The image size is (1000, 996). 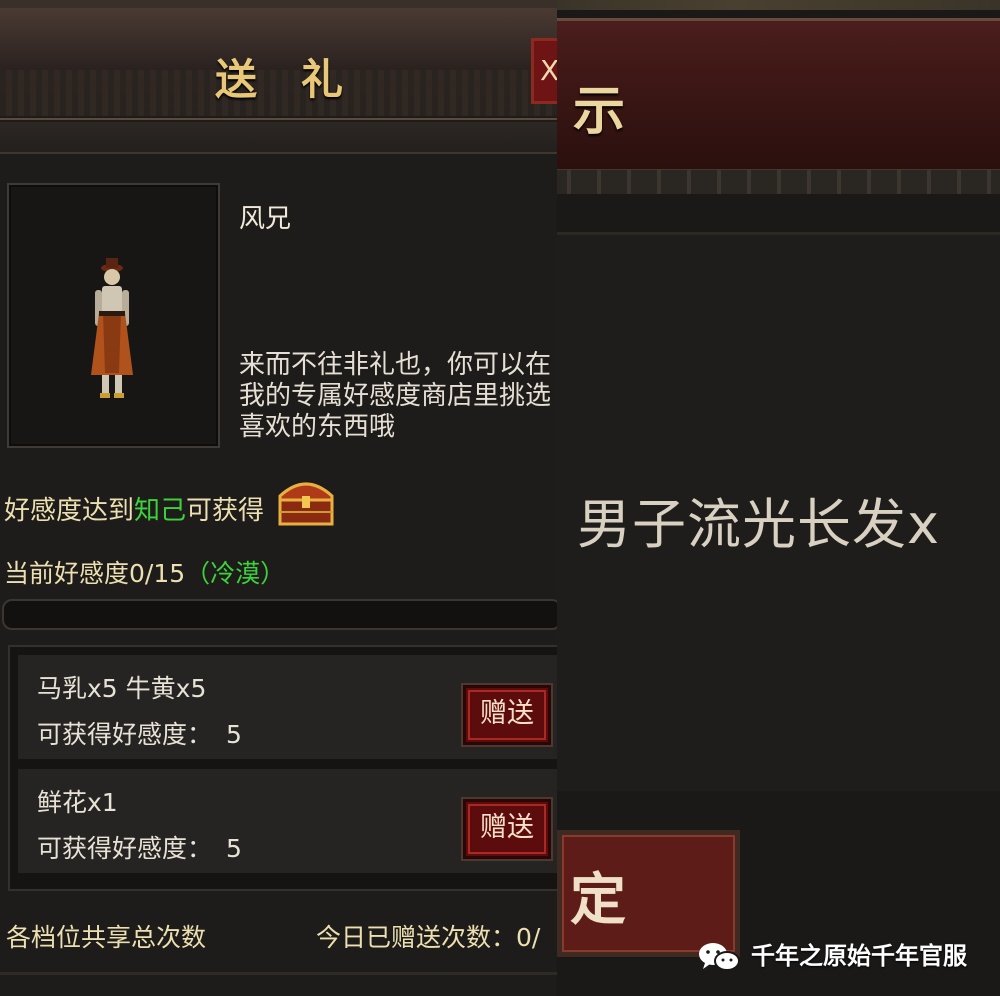 I want to click on reward-item-text: 男子流光长发x, so click(x=758, y=524).